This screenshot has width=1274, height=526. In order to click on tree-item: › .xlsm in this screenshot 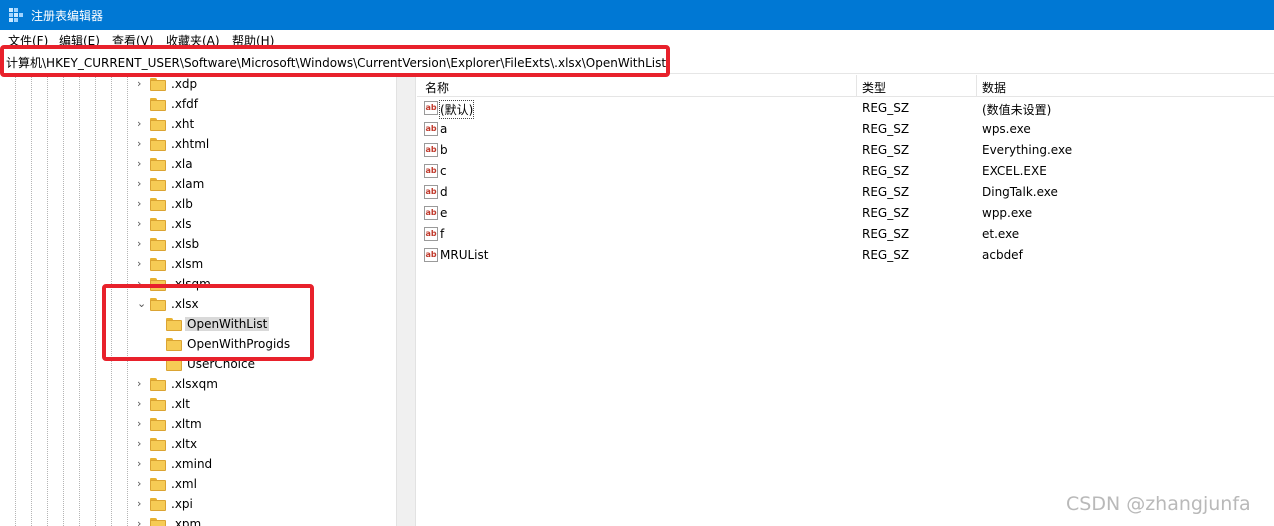, I will do `click(198, 265)`.